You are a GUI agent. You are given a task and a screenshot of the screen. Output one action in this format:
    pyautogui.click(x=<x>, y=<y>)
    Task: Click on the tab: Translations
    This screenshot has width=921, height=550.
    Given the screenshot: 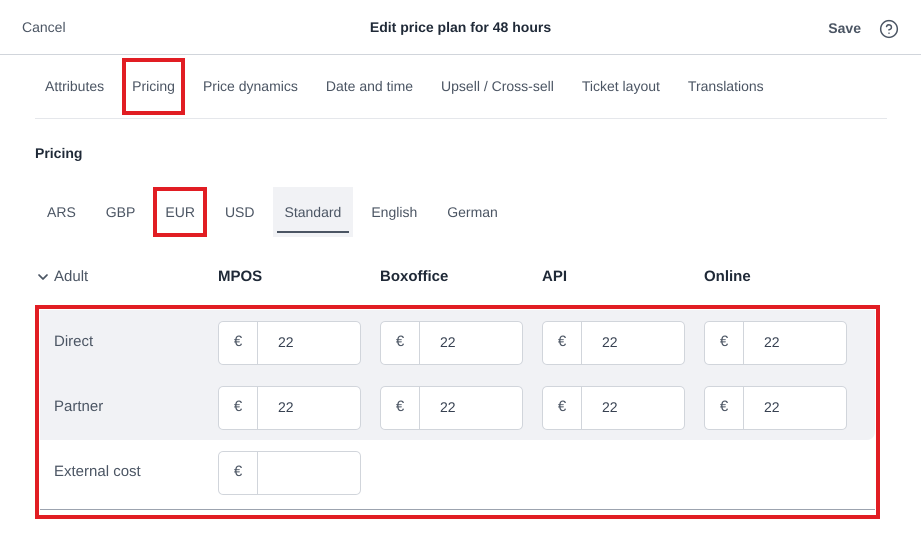 What is the action you would take?
    pyautogui.click(x=726, y=86)
    